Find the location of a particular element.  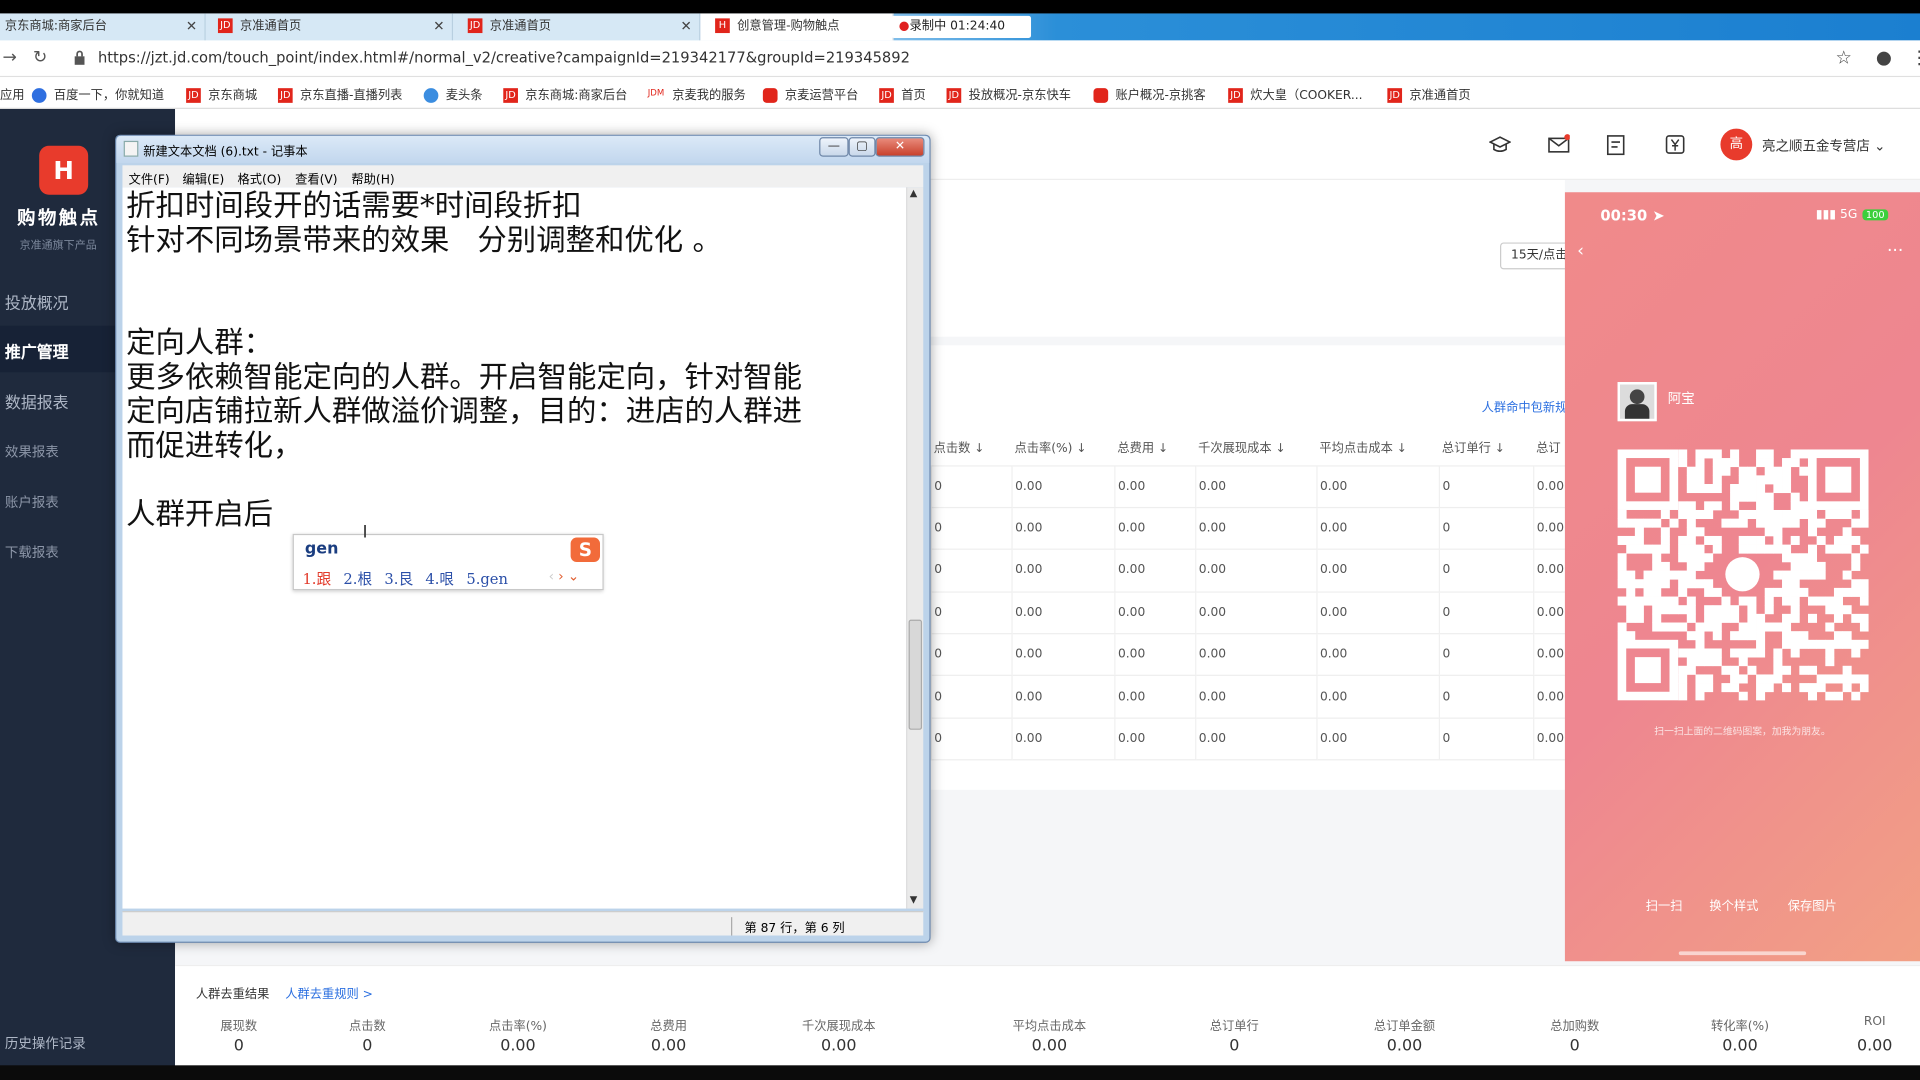

menu-help: 帮助(H) is located at coordinates (372, 178).